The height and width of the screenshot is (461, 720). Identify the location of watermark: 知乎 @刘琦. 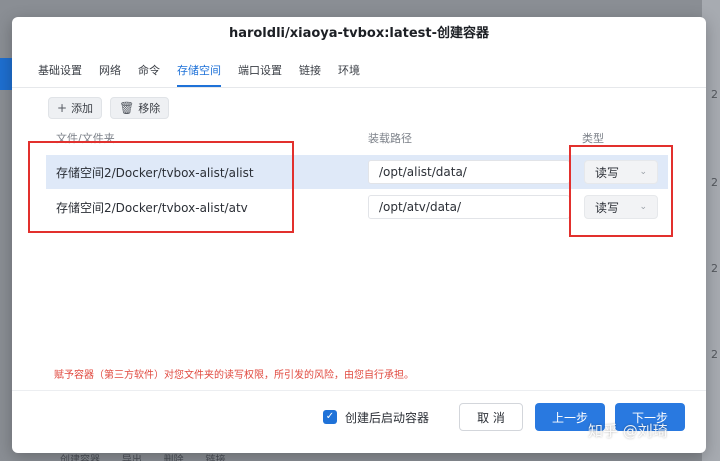
(628, 431).